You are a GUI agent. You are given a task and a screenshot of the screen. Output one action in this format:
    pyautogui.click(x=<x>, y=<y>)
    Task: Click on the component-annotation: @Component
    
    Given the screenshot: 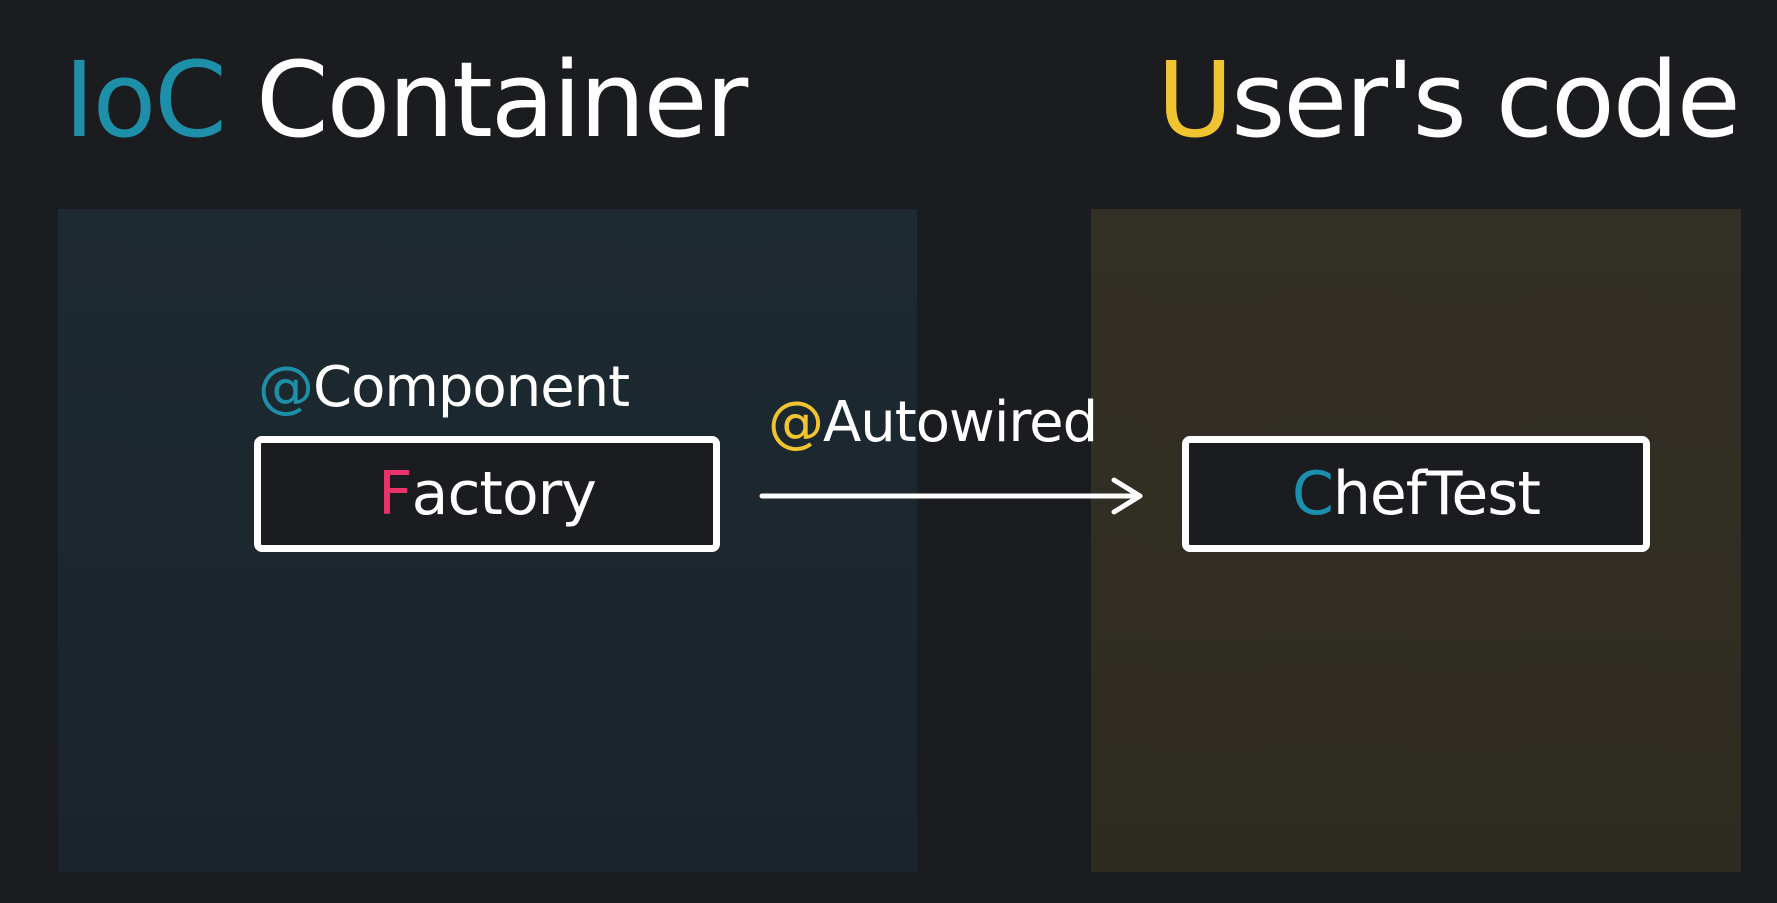 What is the action you would take?
    pyautogui.click(x=444, y=388)
    